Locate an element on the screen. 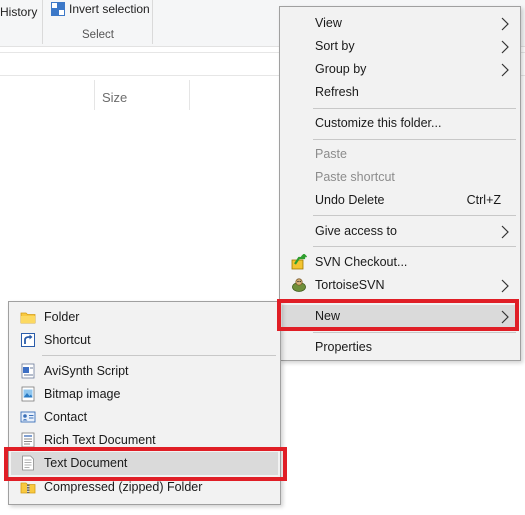 The width and height of the screenshot is (525, 515). new-item-folder: Folder is located at coordinates (144, 317).